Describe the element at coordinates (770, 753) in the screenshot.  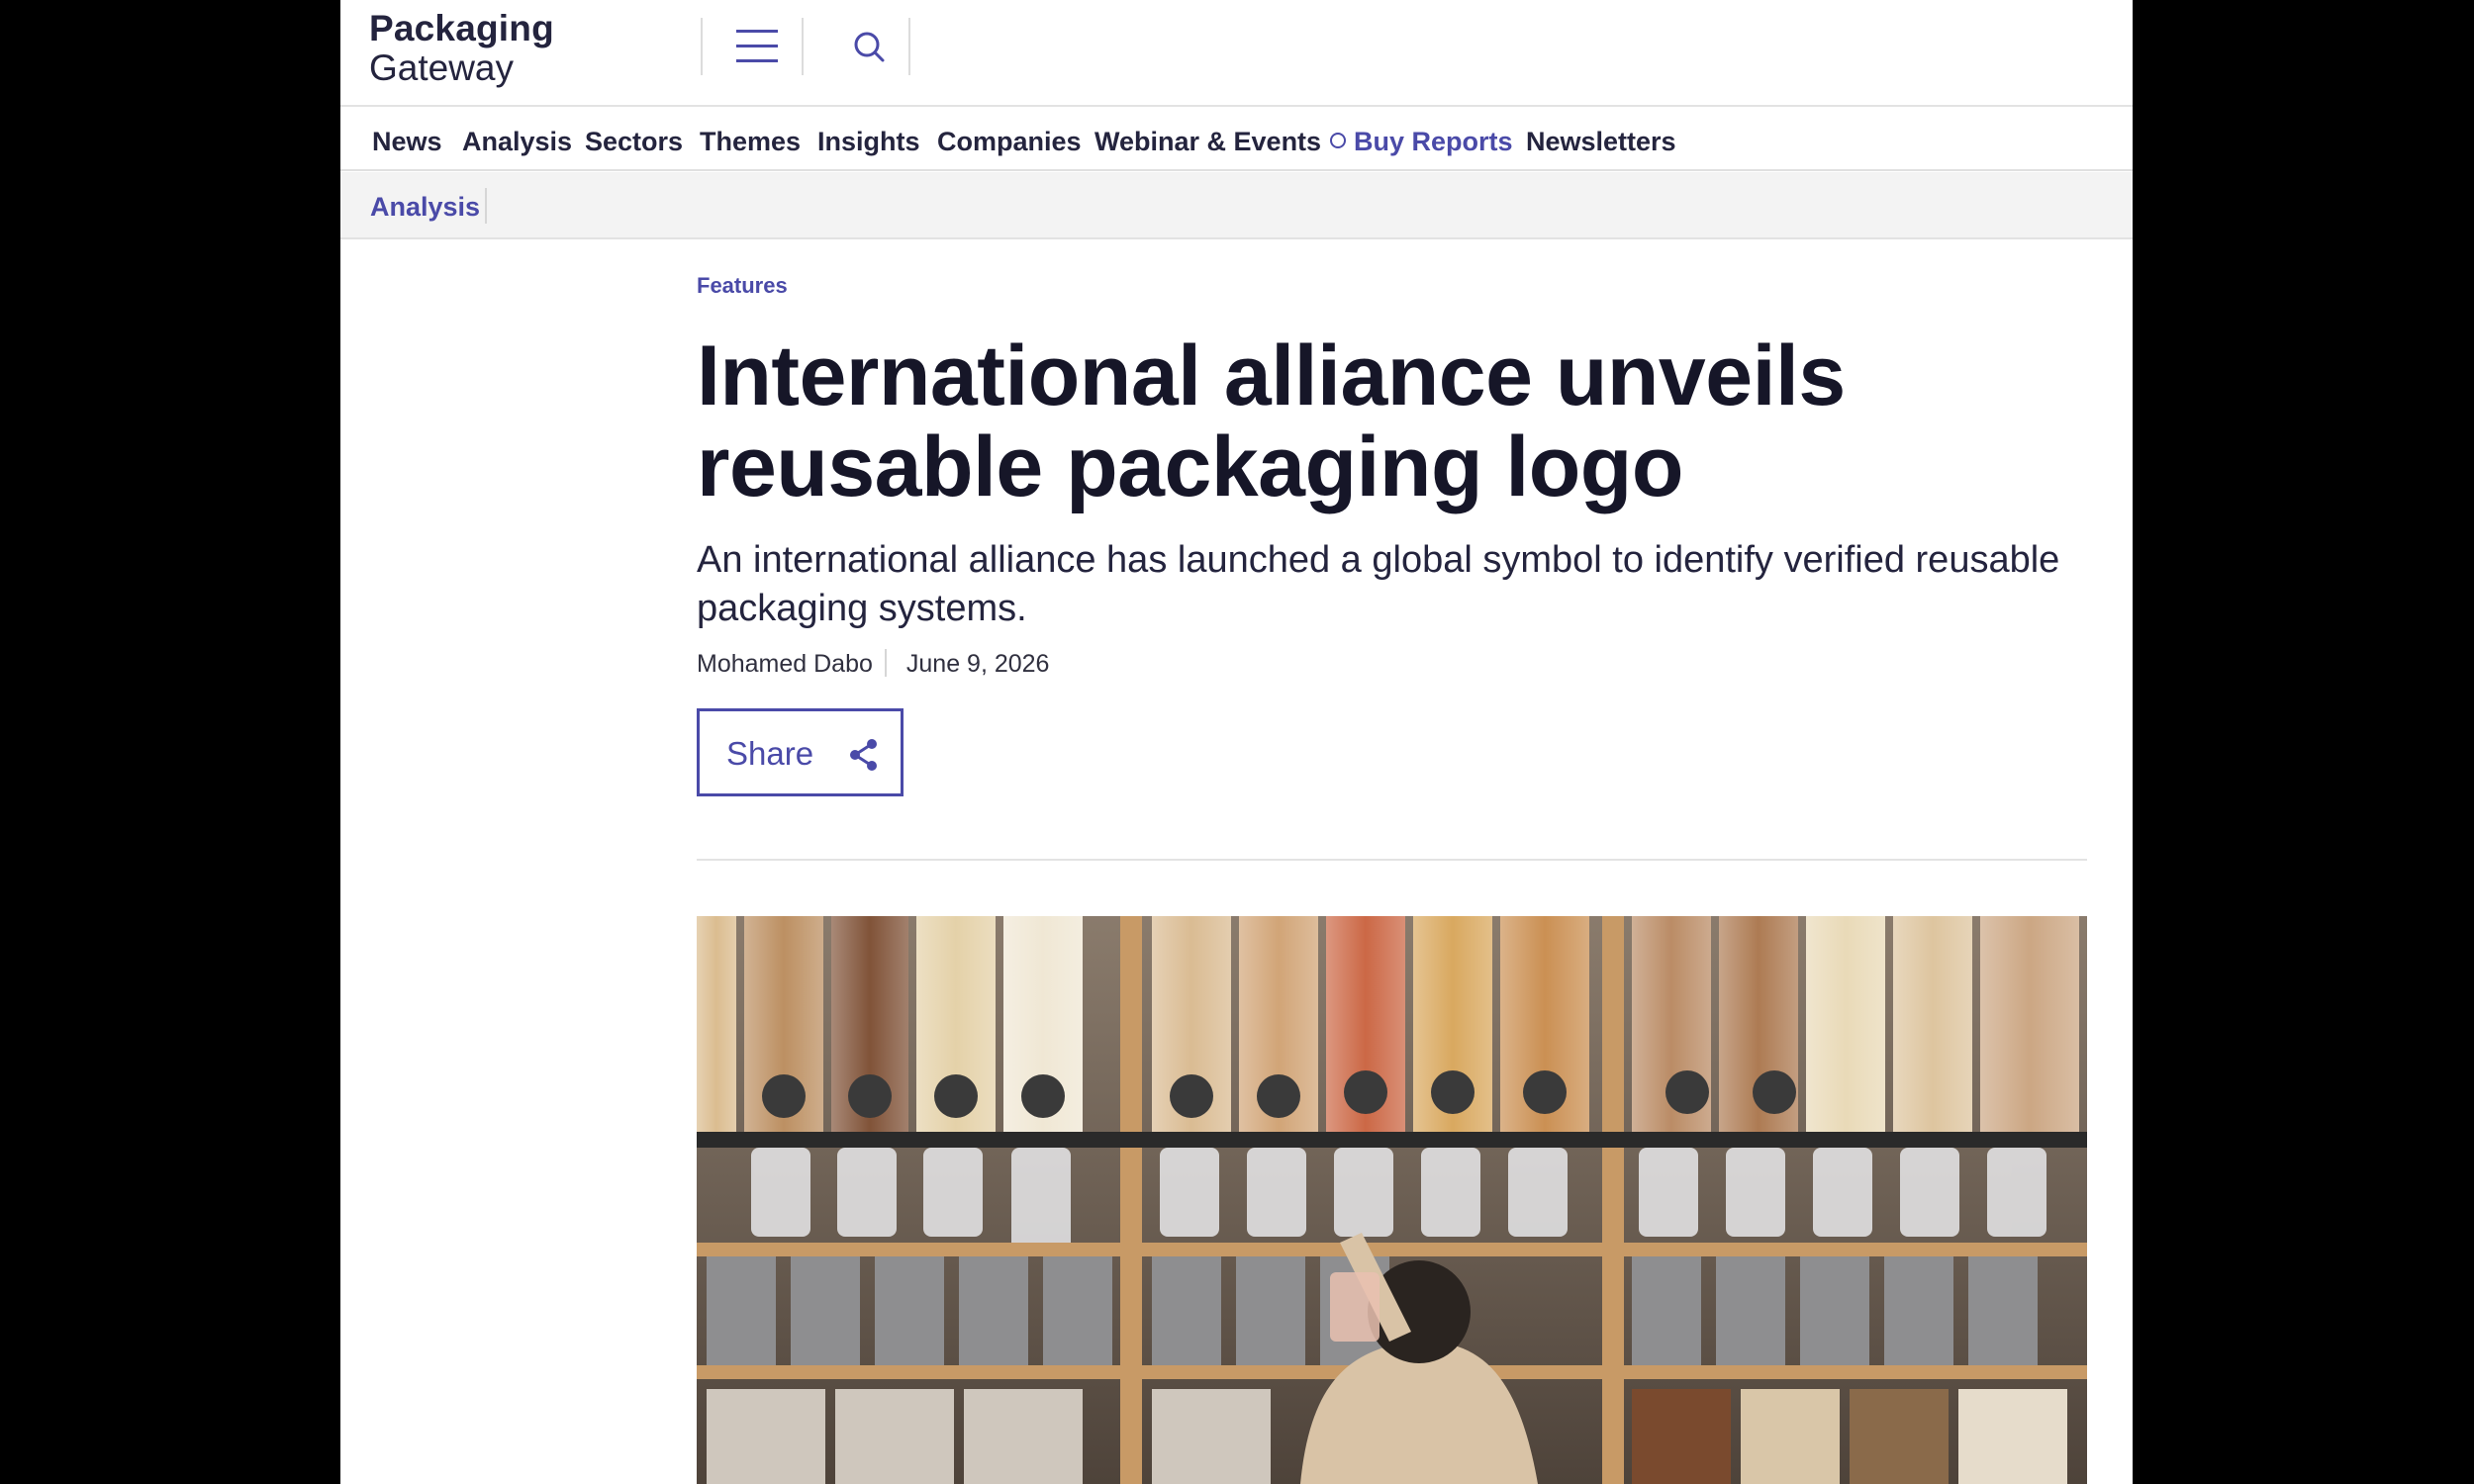
I see `share-label: Share` at that location.